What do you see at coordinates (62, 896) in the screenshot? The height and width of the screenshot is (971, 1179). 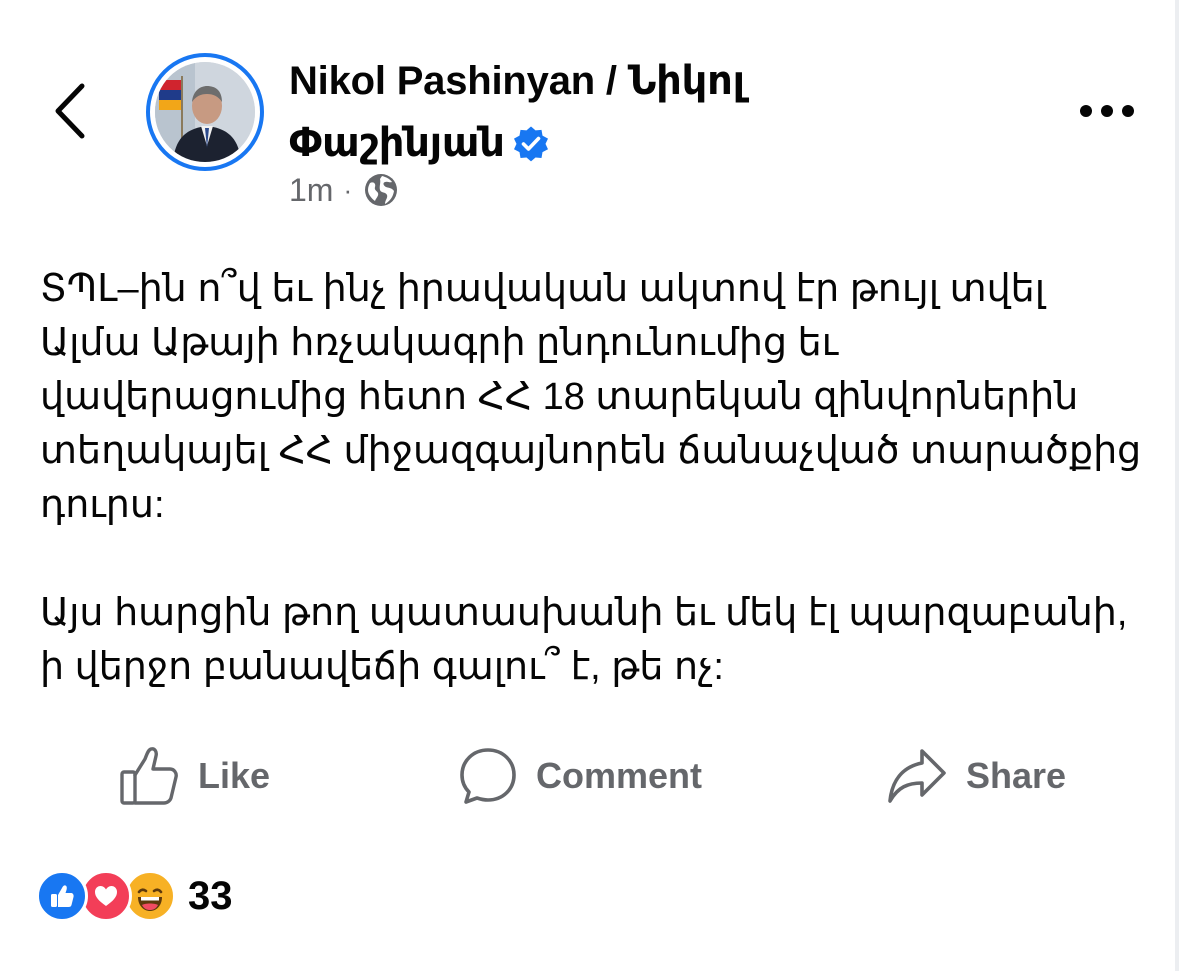 I see `like-reaction-icon` at bounding box center [62, 896].